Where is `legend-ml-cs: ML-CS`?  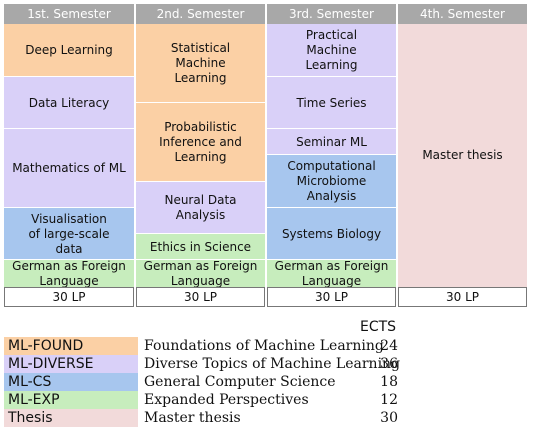
legend-ml-cs: ML-CS is located at coordinates (71, 382).